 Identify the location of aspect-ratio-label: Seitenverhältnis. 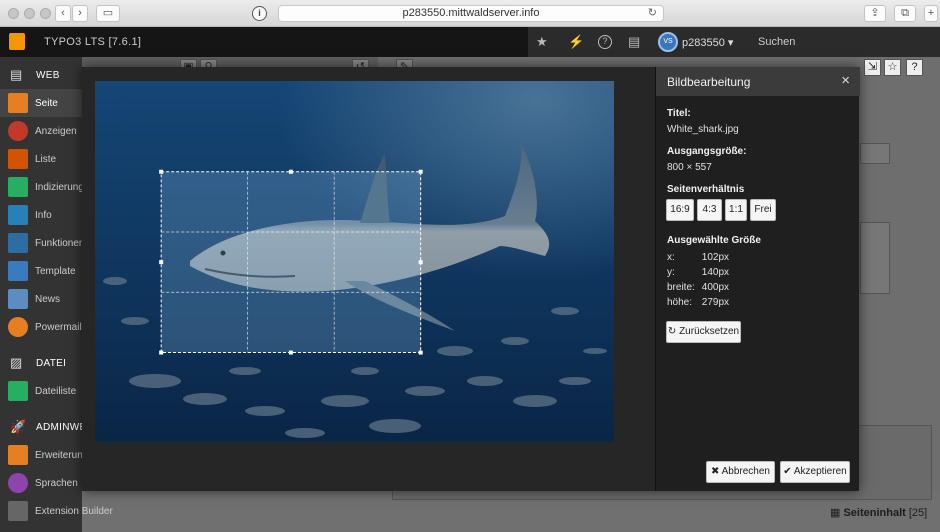
(706, 189).